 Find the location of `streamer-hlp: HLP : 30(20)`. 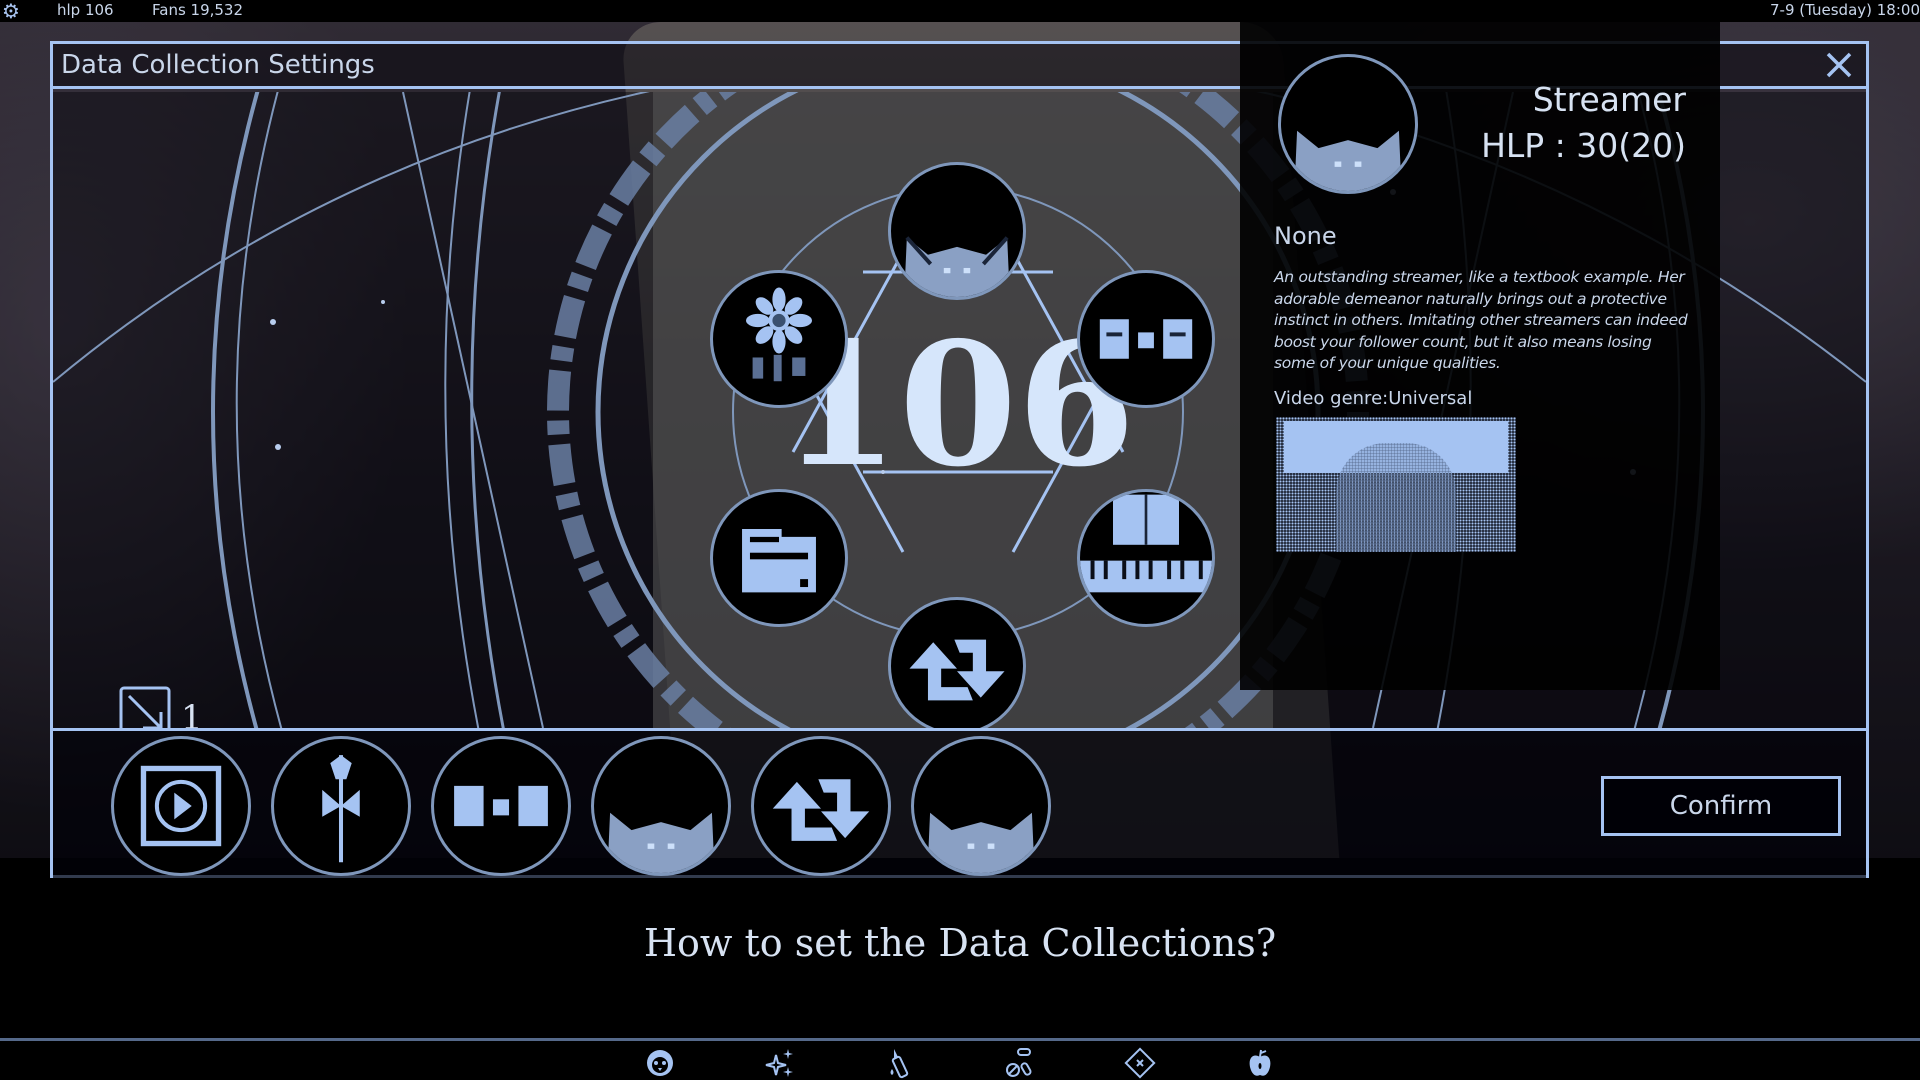

streamer-hlp: HLP : 30(20) is located at coordinates (1583, 145).